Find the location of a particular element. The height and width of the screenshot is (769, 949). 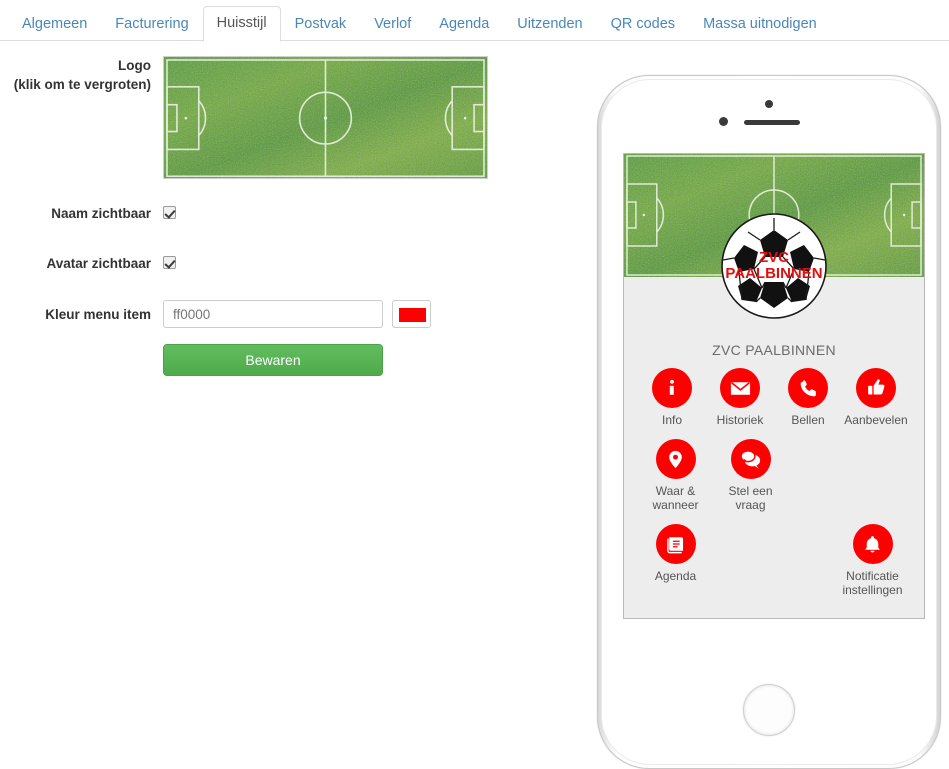

menu-item-waar-wanneer: Waar & wanneer is located at coordinates (675, 475).